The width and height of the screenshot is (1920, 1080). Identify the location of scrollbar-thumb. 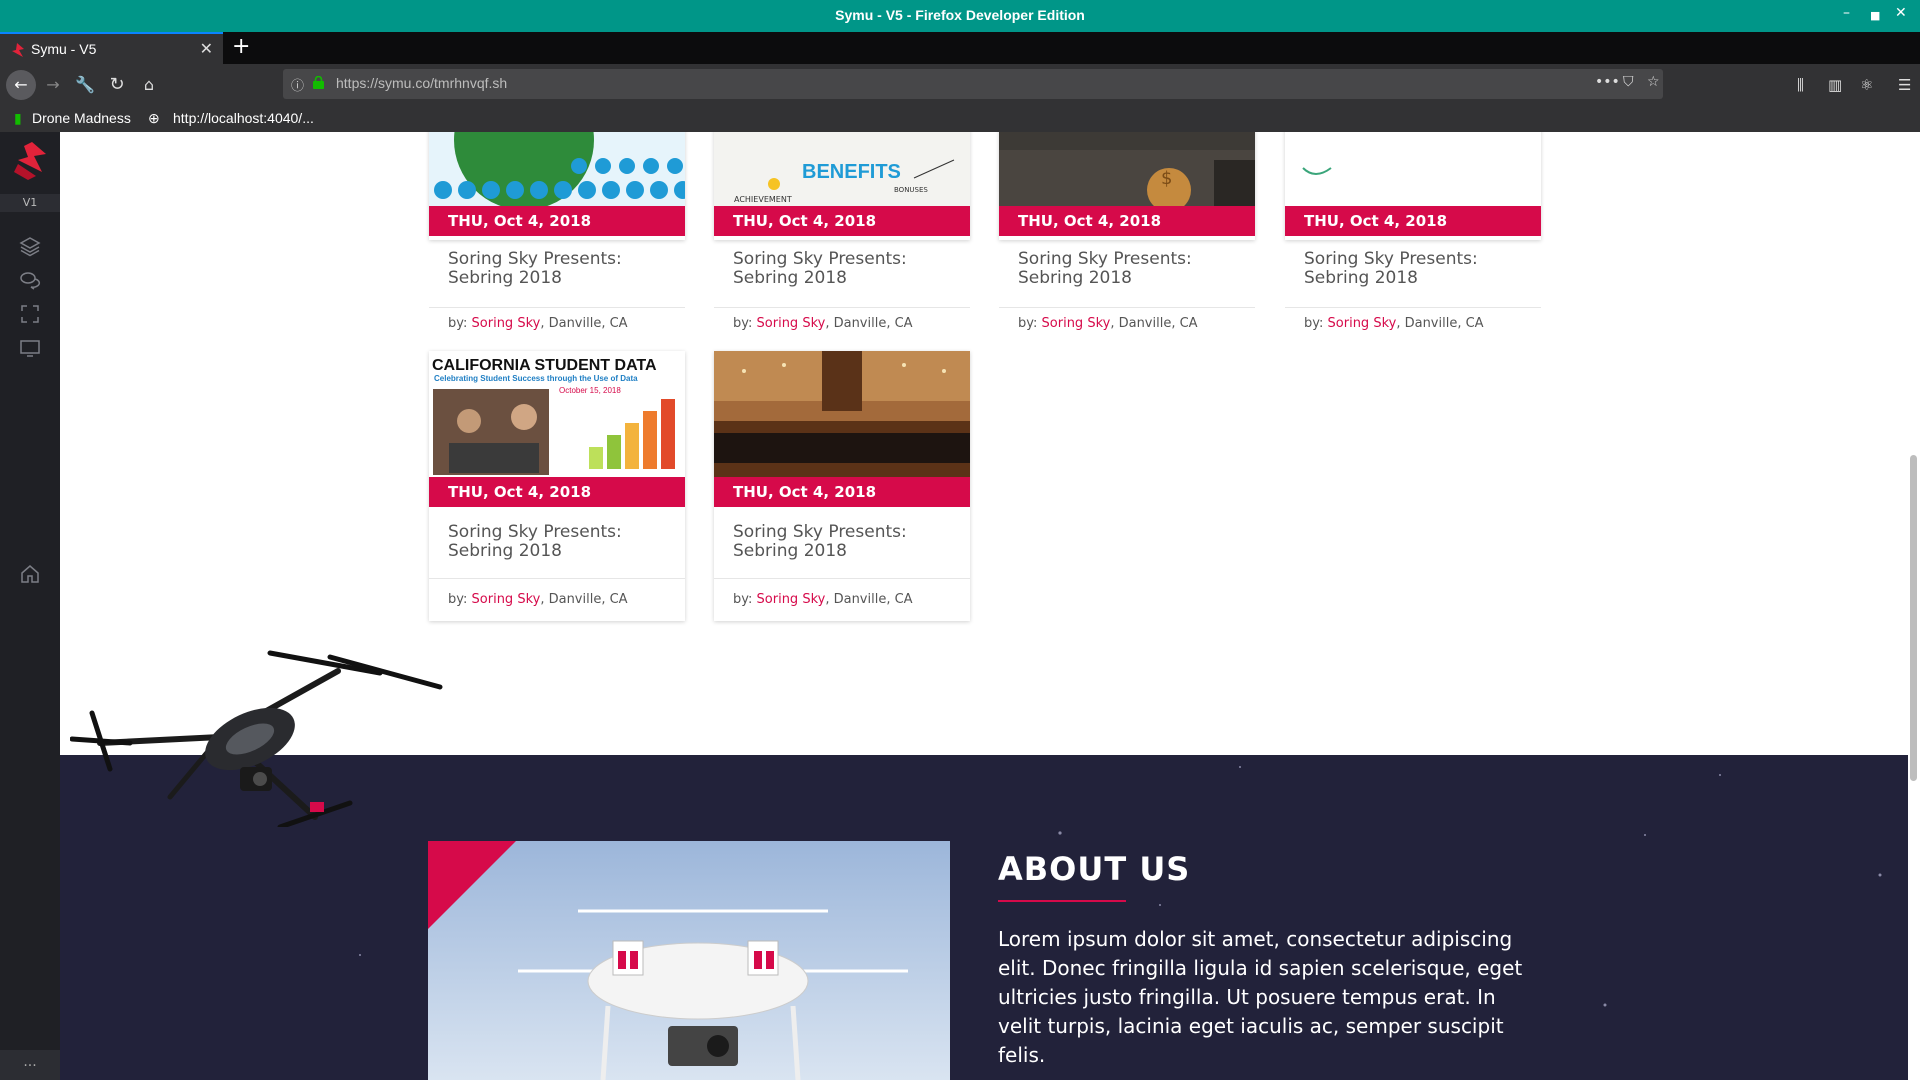
(1913, 618).